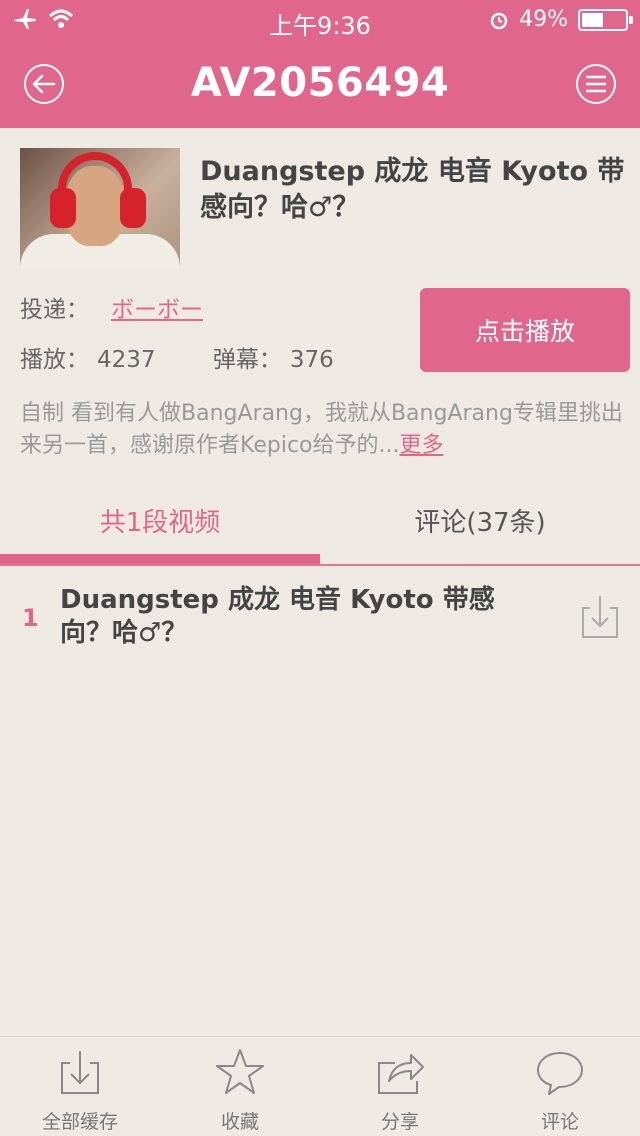 This screenshot has width=640, height=1136. I want to click on tab-divider, so click(320, 565).